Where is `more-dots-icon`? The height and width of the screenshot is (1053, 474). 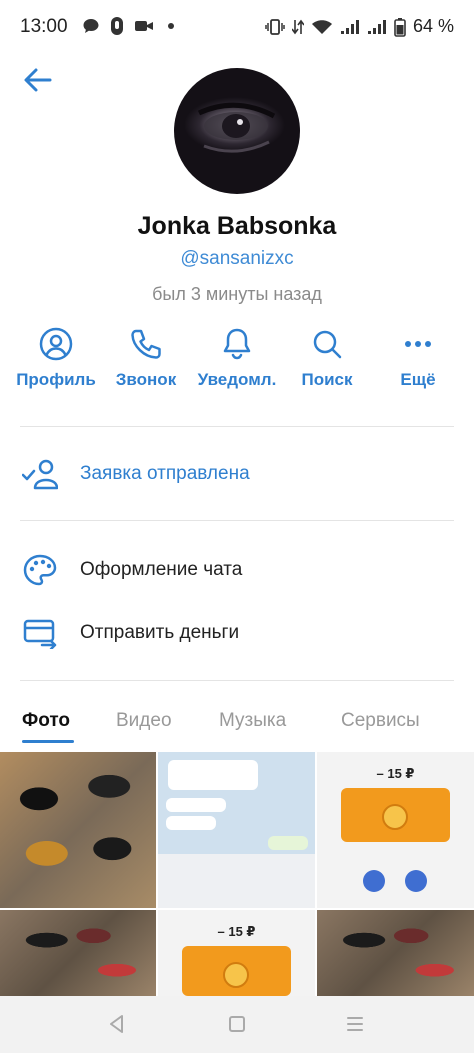
more-dots-icon is located at coordinates (418, 344).